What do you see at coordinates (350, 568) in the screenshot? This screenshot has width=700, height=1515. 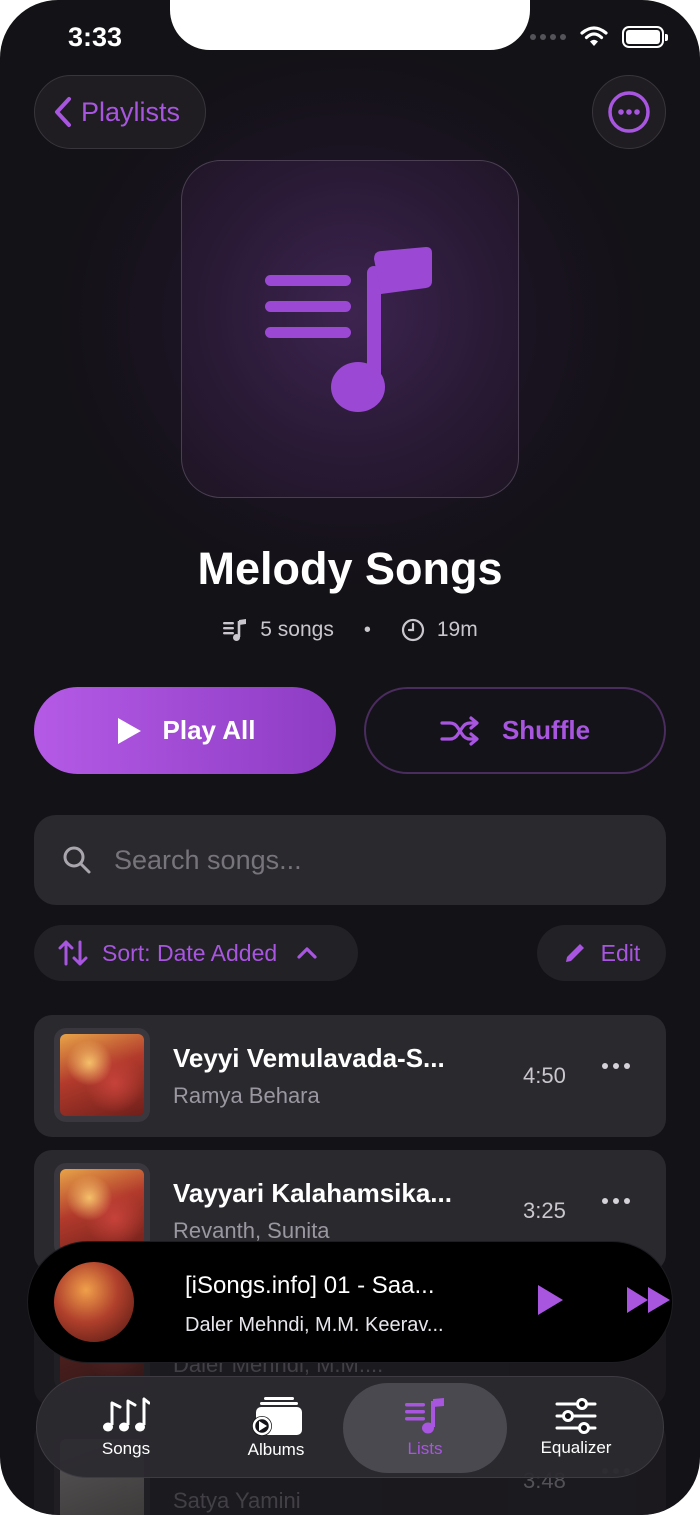 I see `playlist-title: Melody Songs` at bounding box center [350, 568].